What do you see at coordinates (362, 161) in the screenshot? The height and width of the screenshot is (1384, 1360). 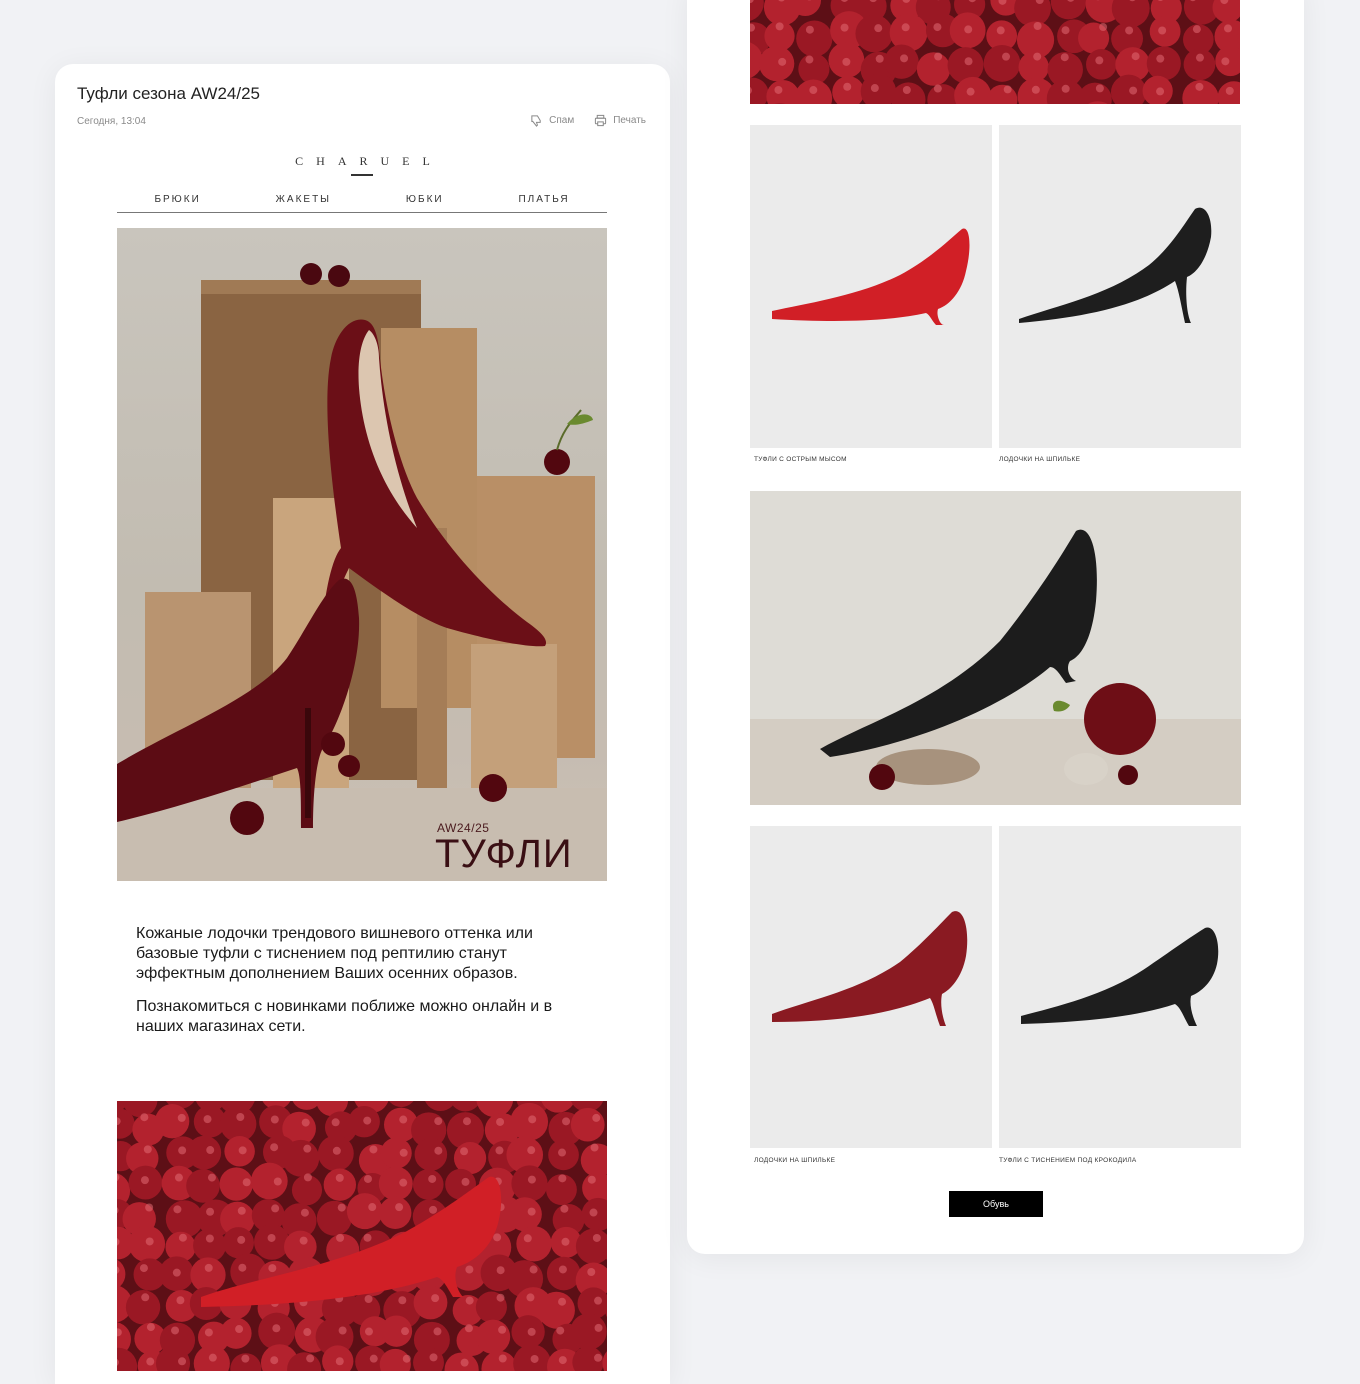 I see `brand-logo: CHARUEL` at bounding box center [362, 161].